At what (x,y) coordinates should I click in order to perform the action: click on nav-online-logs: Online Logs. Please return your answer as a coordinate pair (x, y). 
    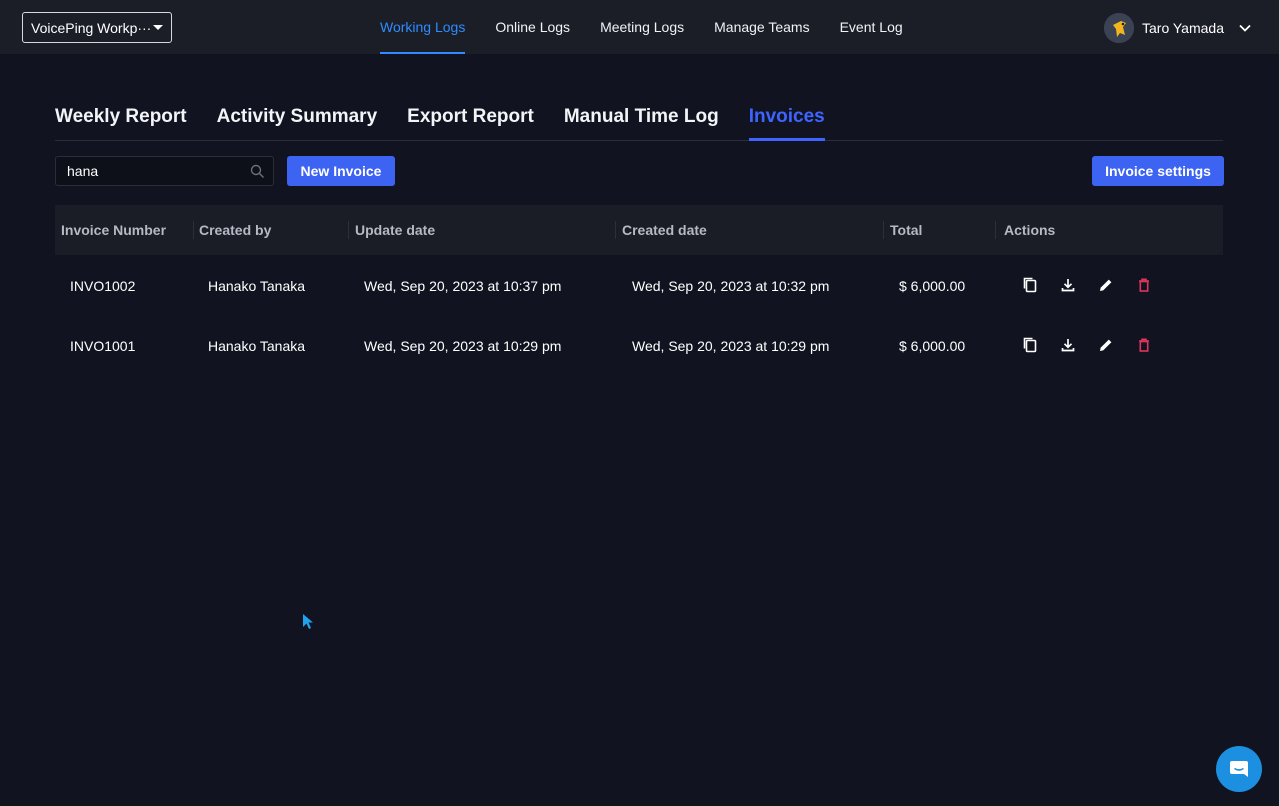
    Looking at the image, I should click on (532, 27).